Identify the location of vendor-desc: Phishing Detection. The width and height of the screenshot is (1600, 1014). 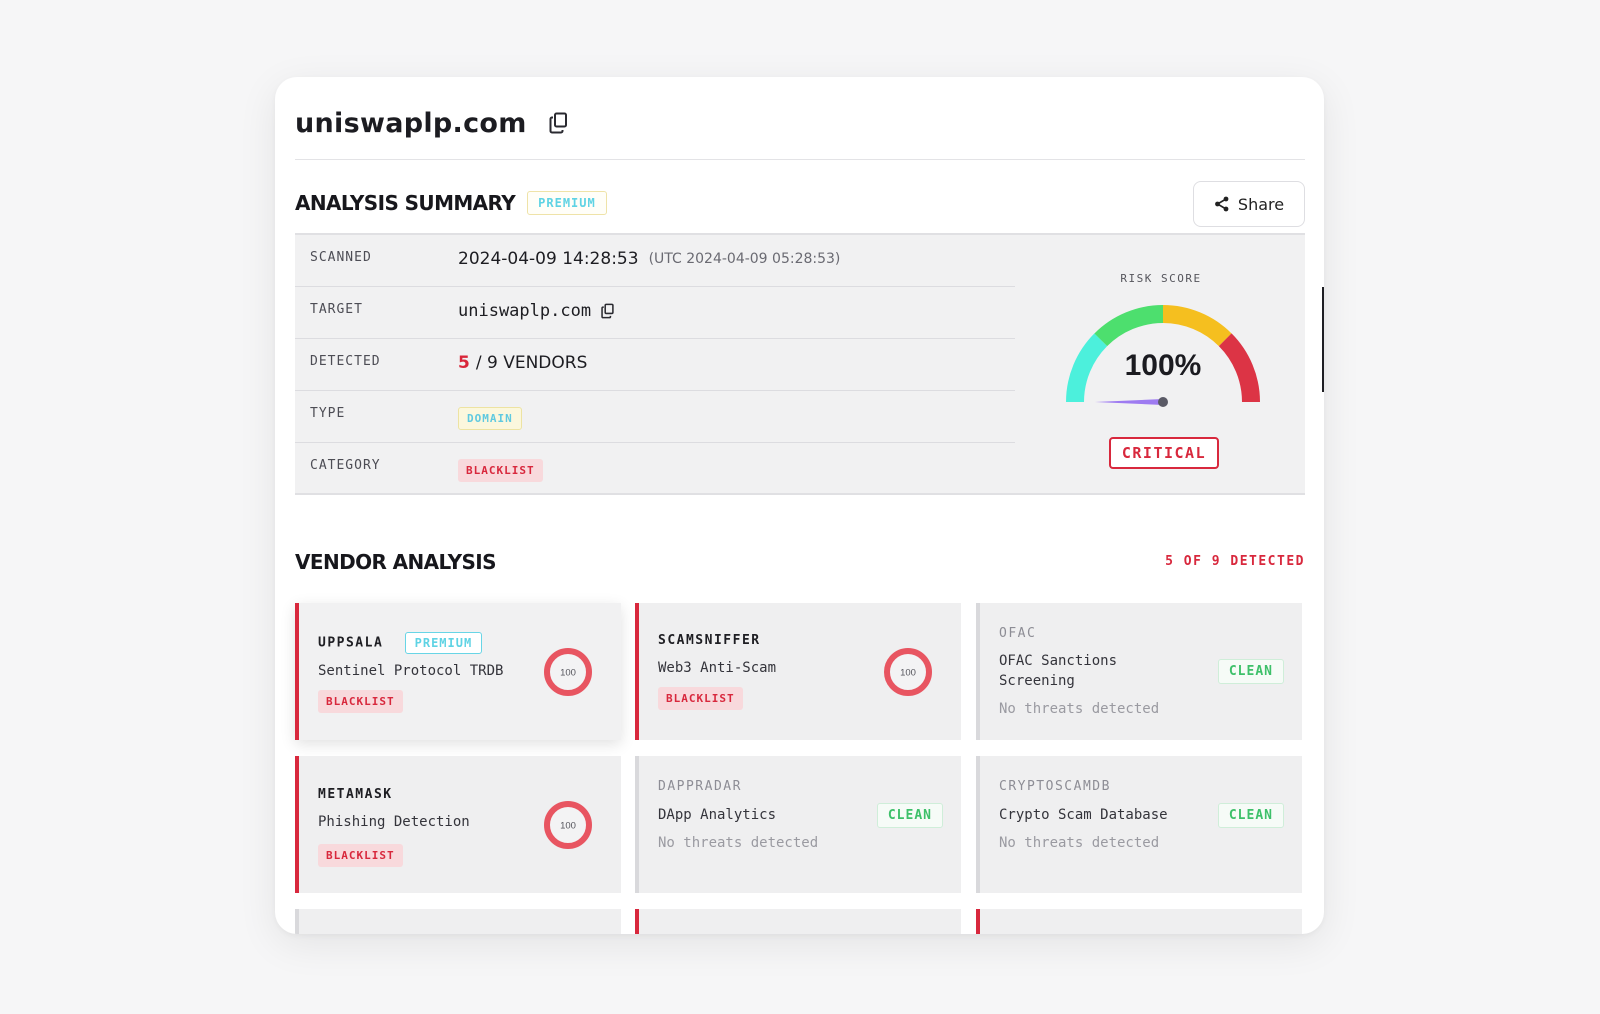
(394, 822).